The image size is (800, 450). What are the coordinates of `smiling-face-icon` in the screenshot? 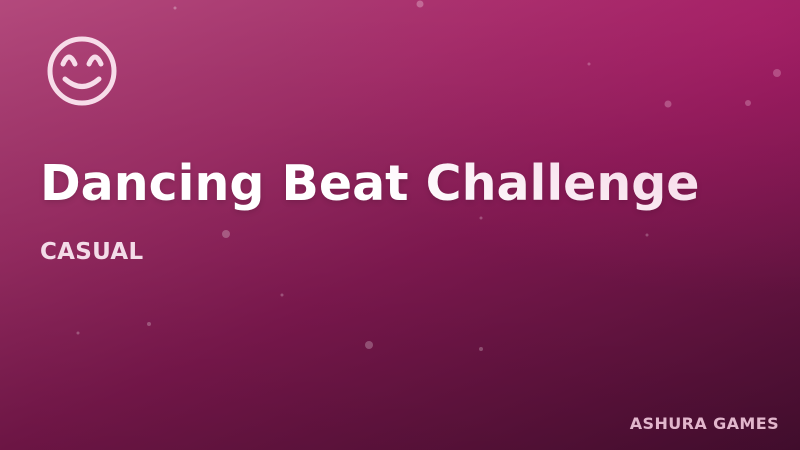 It's located at (82, 71).